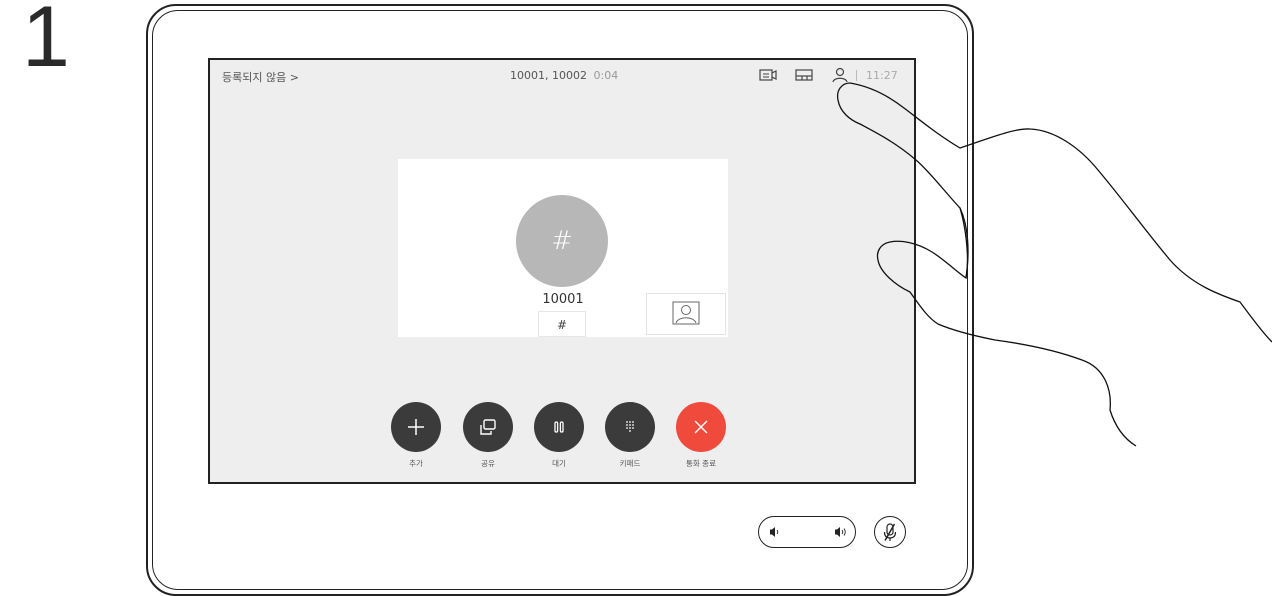 The height and width of the screenshot is (596, 1272). What do you see at coordinates (46, 42) in the screenshot?
I see `step-number: 1` at bounding box center [46, 42].